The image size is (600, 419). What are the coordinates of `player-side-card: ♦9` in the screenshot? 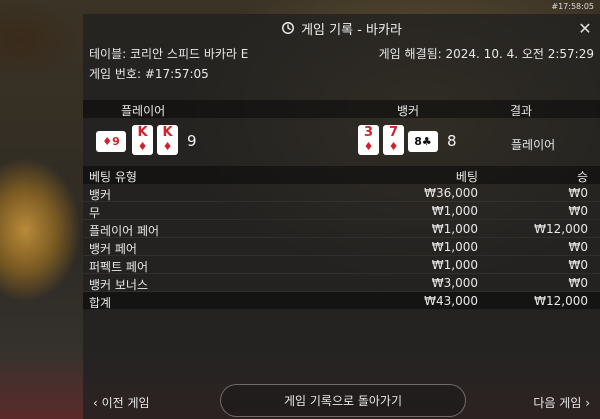 It's located at (111, 141).